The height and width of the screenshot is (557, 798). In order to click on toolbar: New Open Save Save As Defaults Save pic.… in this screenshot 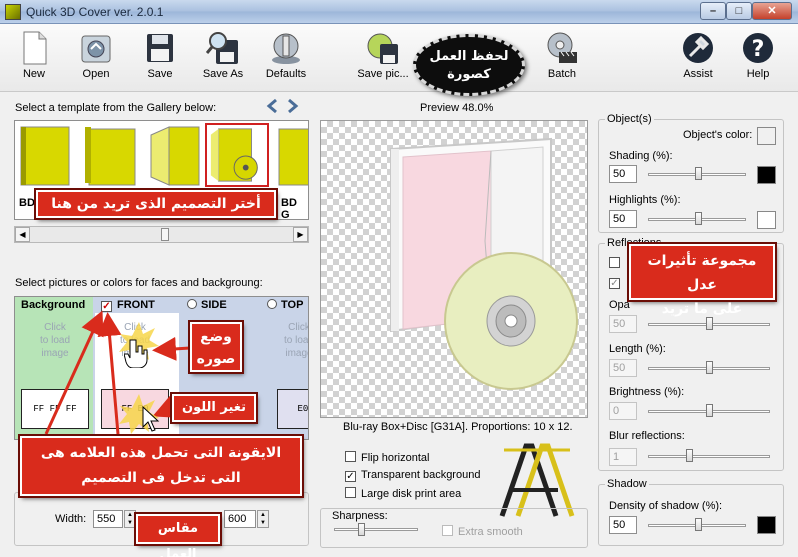, I will do `click(399, 58)`.